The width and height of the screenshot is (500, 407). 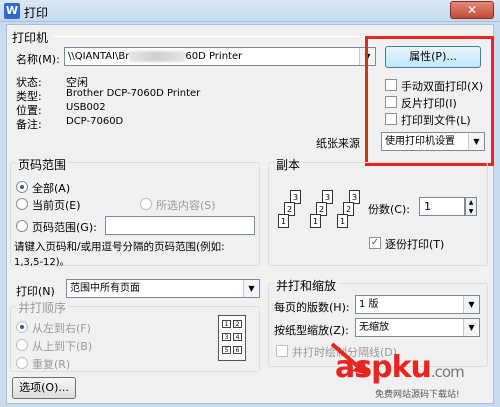 What do you see at coordinates (61, 328) in the screenshot?
I see `left-to-right-label: 从左到右(F)` at bounding box center [61, 328].